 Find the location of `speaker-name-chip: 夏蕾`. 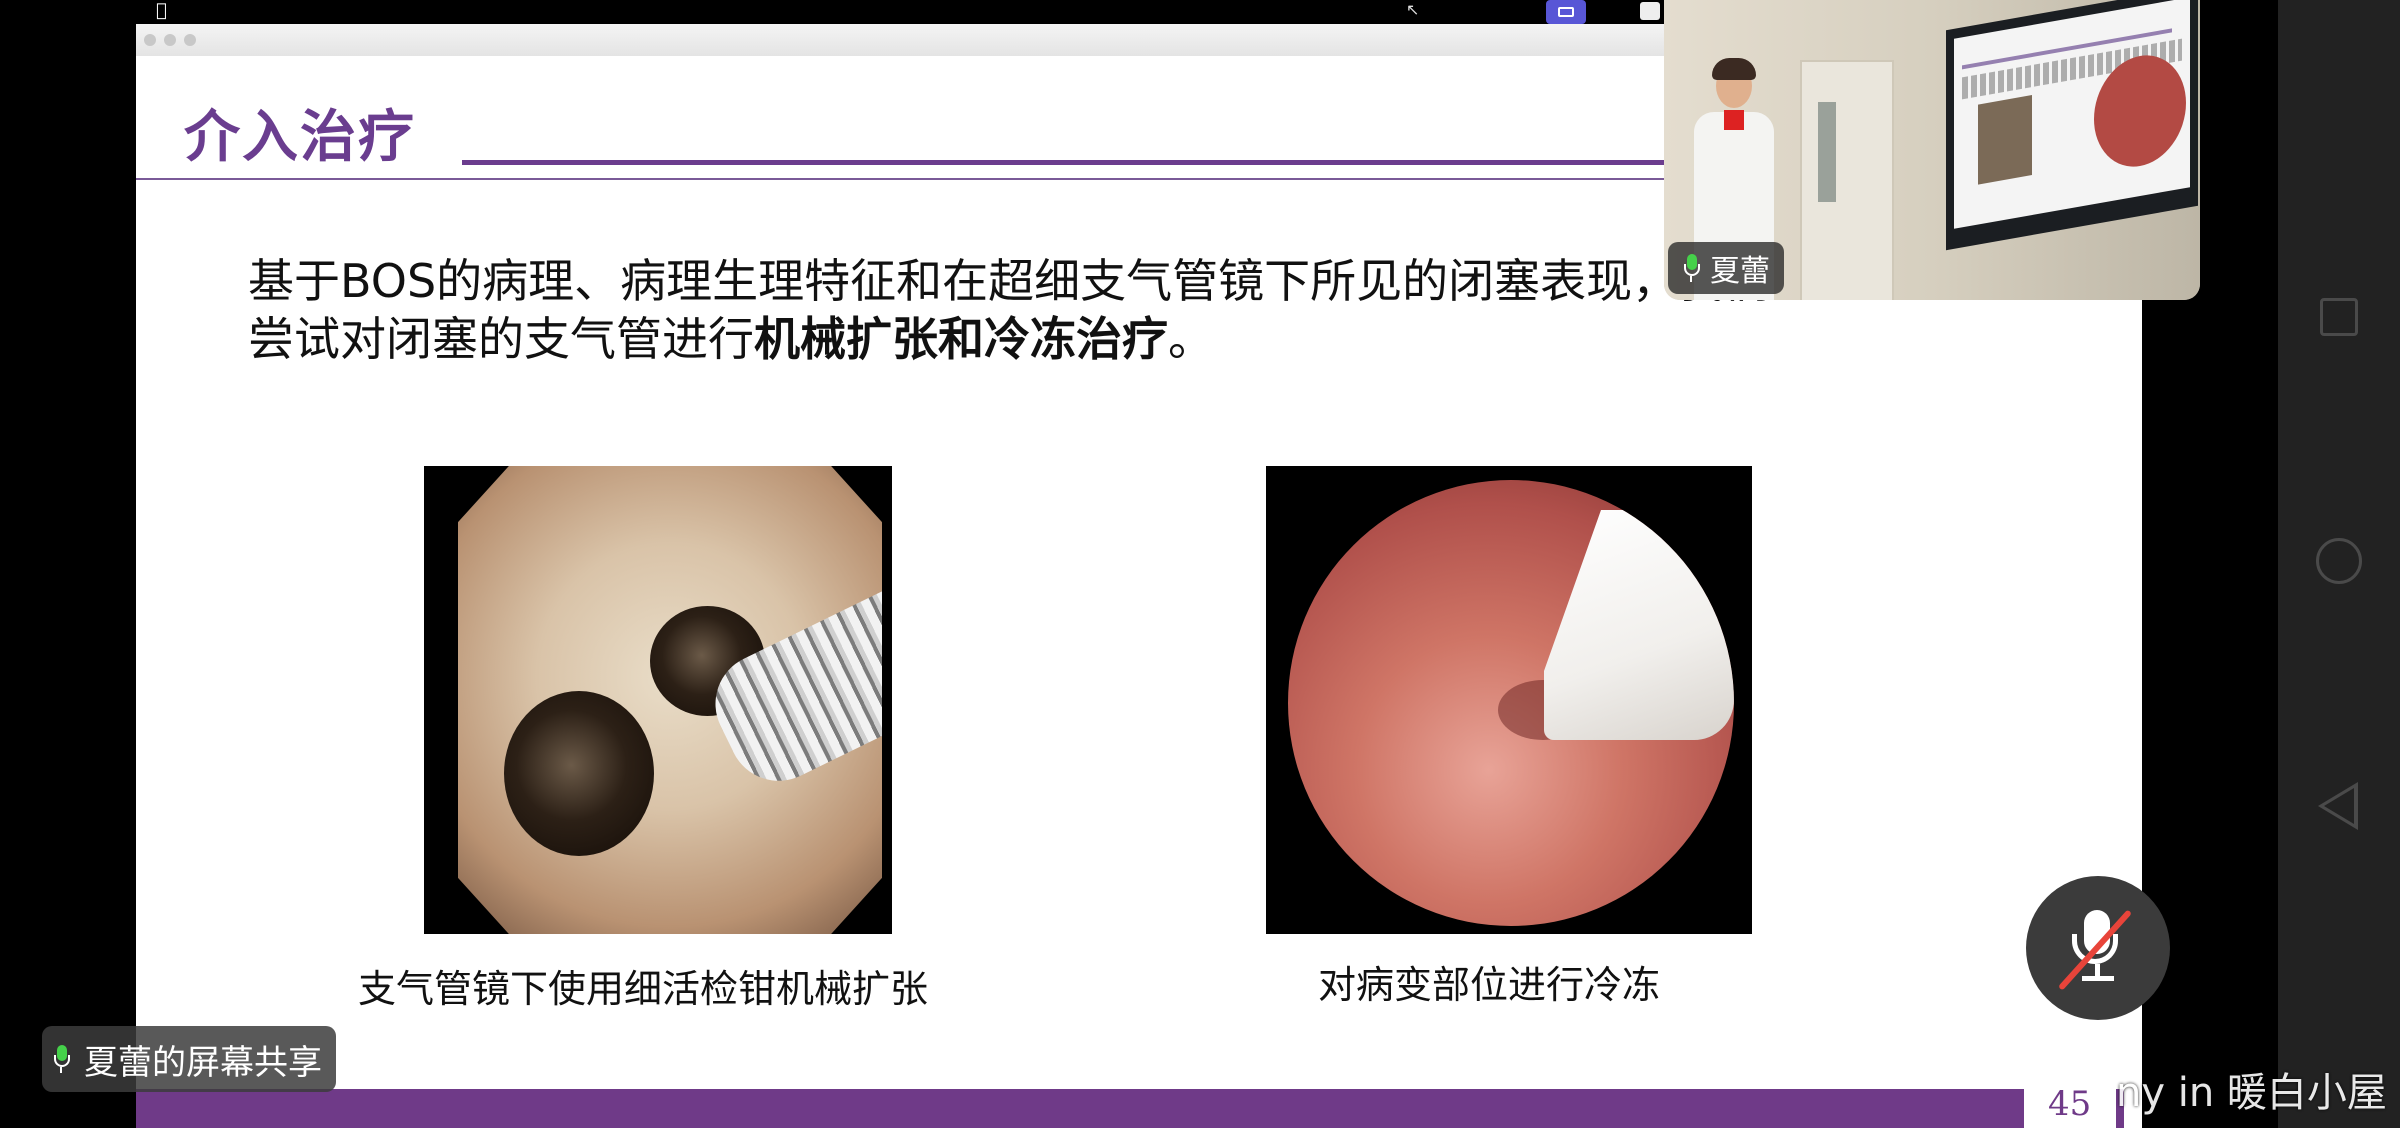

speaker-name-chip: 夏蕾 is located at coordinates (1726, 268).